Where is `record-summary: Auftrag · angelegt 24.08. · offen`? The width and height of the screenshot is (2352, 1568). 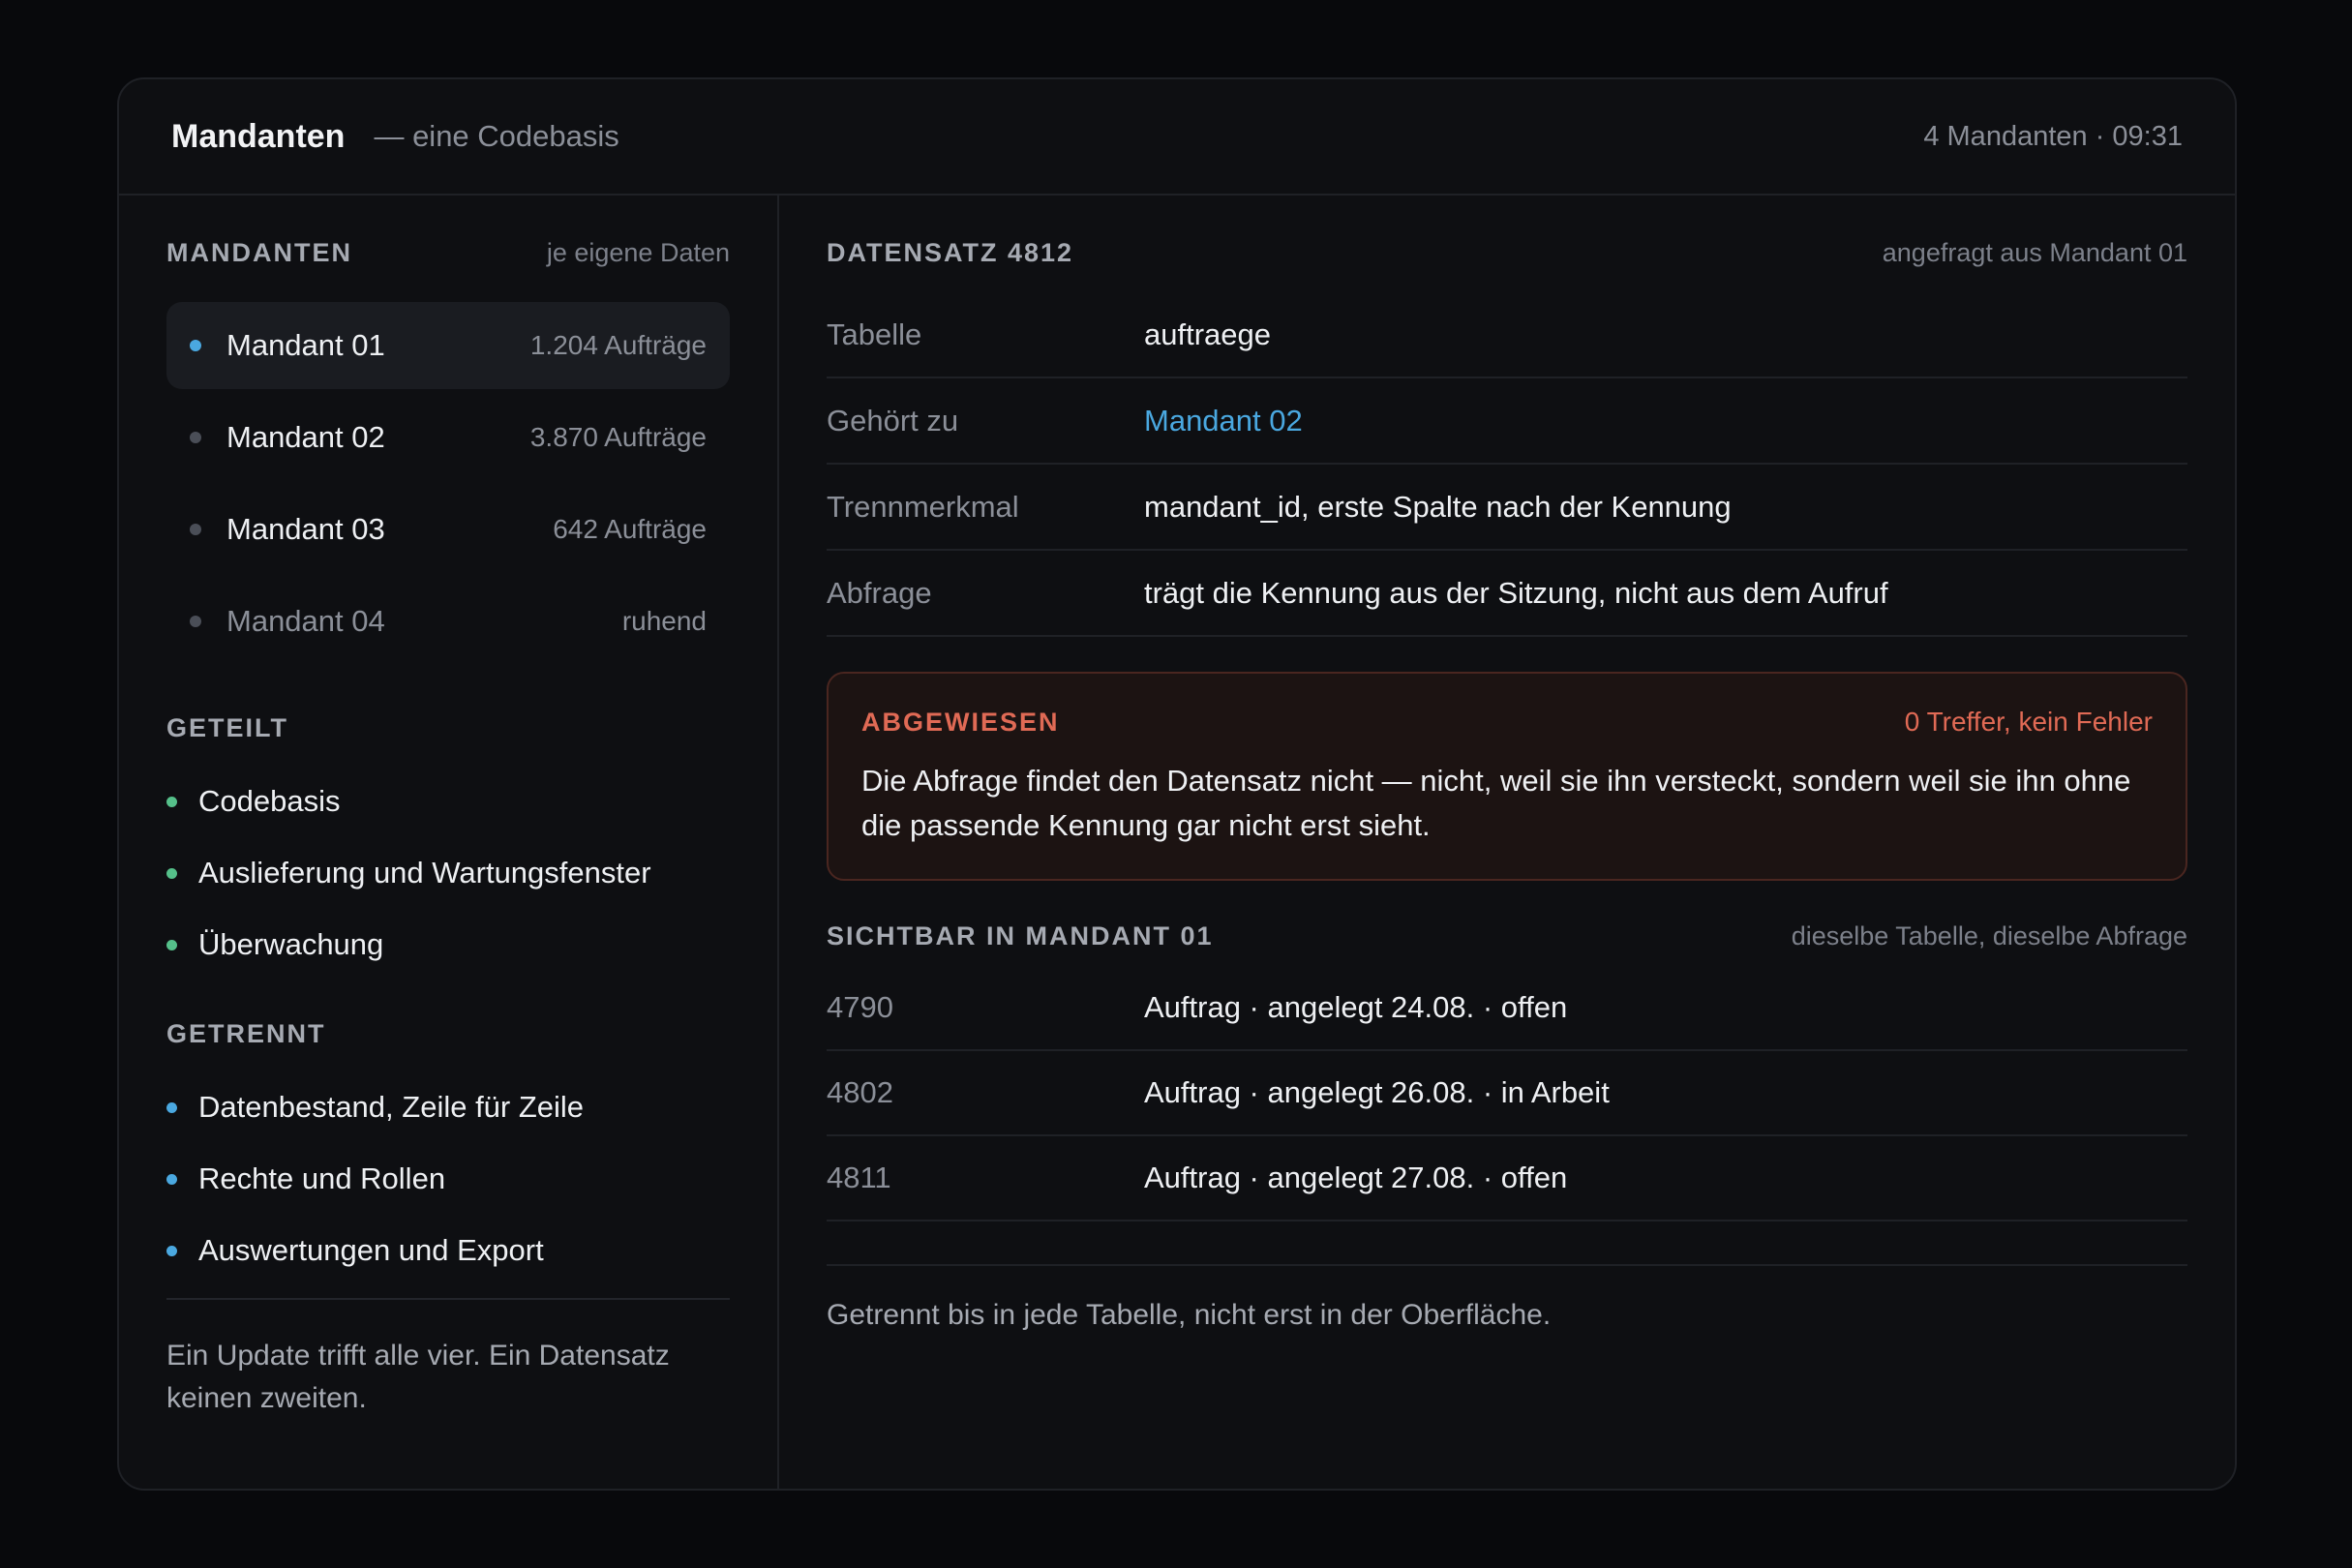 record-summary: Auftrag · angelegt 24.08. · offen is located at coordinates (1356, 1007).